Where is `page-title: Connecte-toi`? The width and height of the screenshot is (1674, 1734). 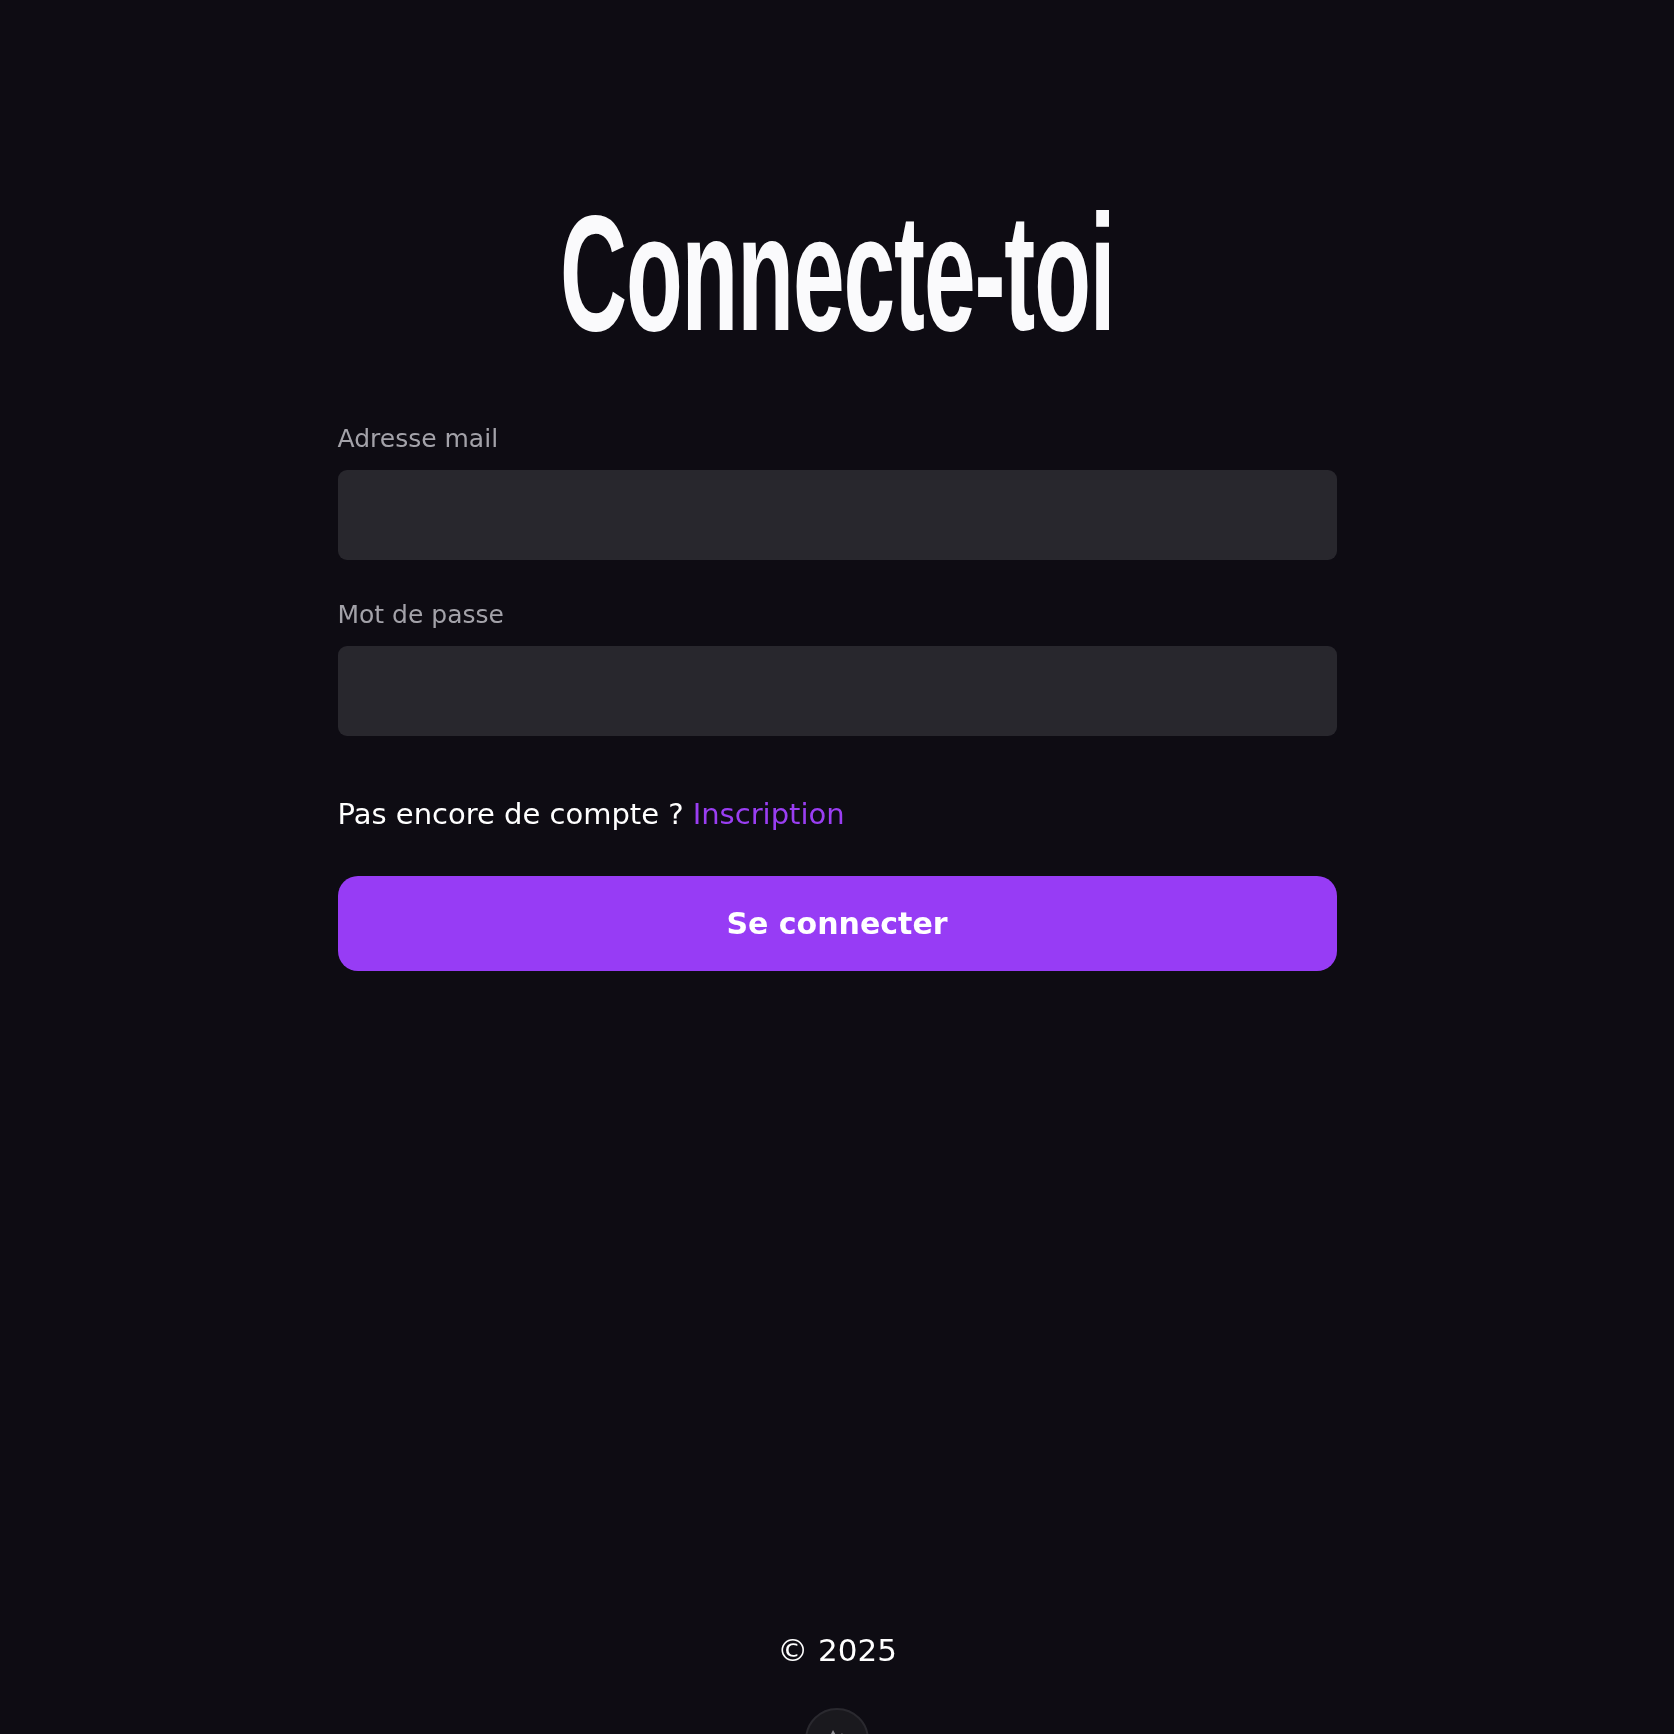
page-title: Connecte-toi is located at coordinates (837, 273).